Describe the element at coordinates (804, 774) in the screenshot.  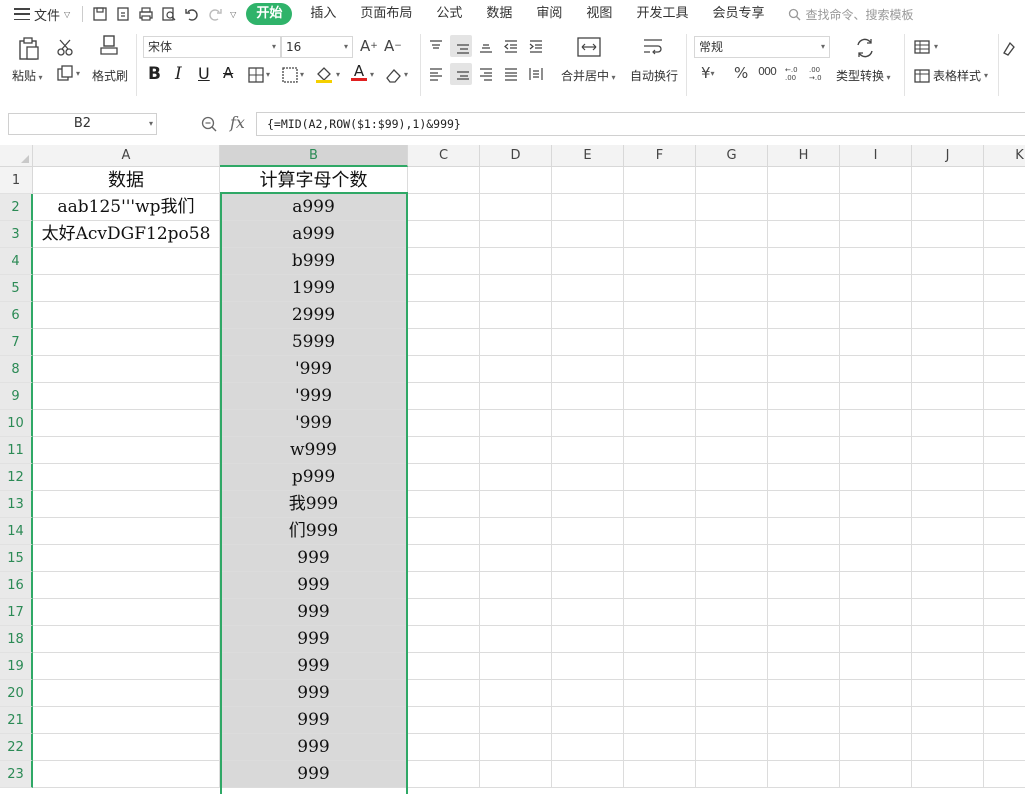
I see `cell-h23` at that location.